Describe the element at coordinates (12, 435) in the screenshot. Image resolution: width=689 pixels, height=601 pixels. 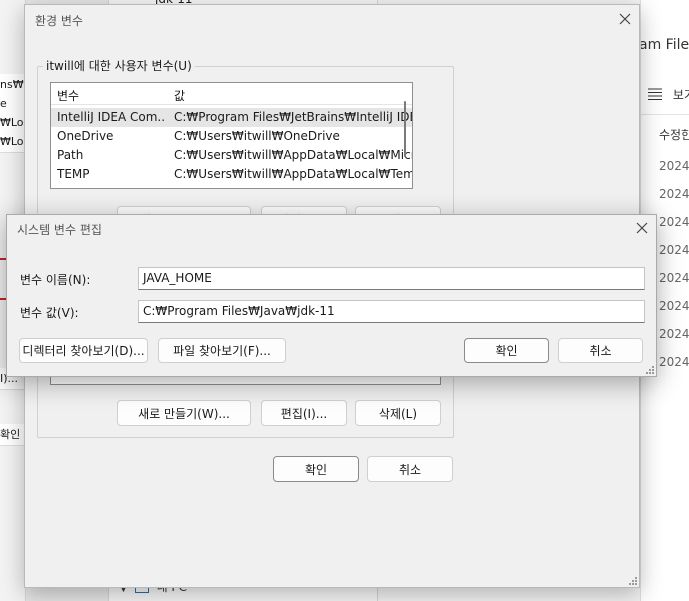
I see `left-fragment-ok: 확인` at that location.